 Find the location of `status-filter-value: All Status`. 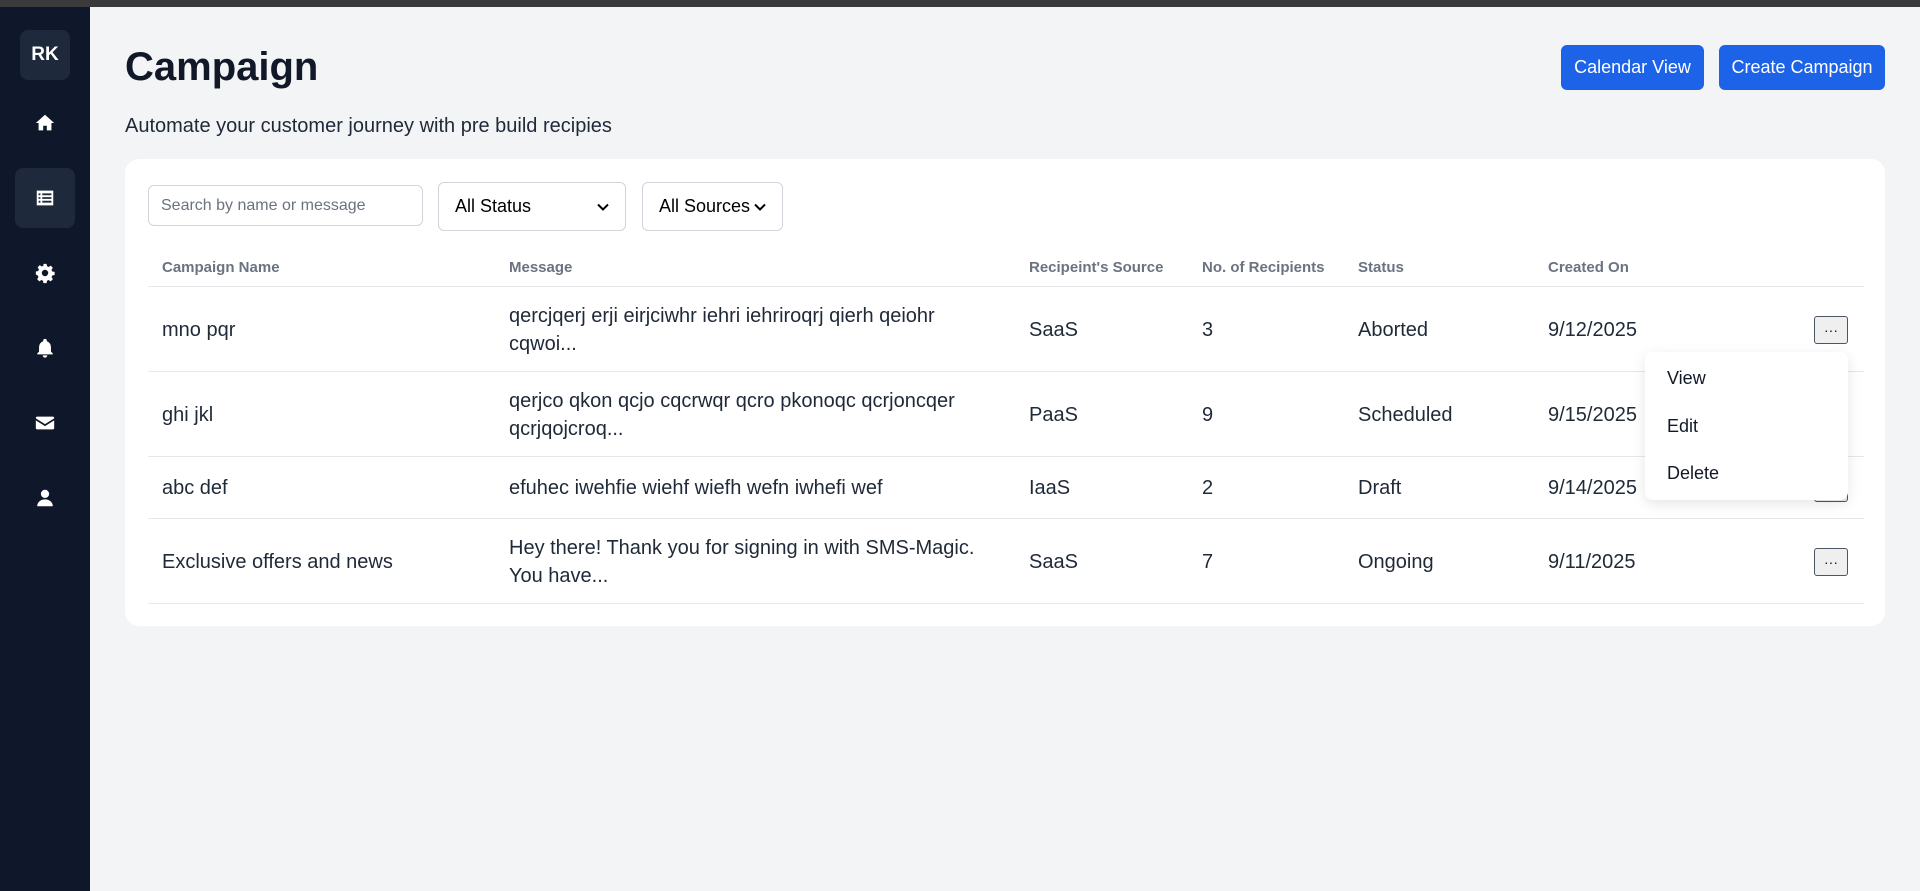

status-filter-value: All Status is located at coordinates (493, 206).